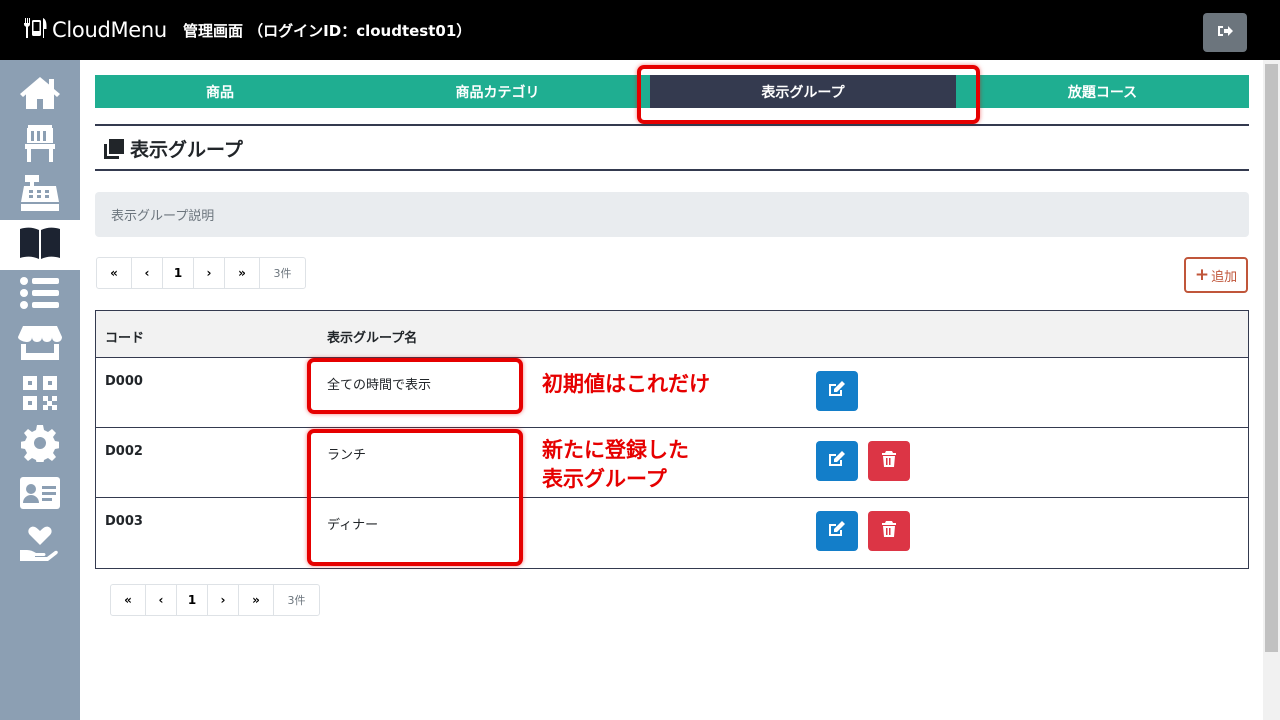 This screenshot has width=1280, height=720. I want to click on plus-icon: +, so click(1202, 275).